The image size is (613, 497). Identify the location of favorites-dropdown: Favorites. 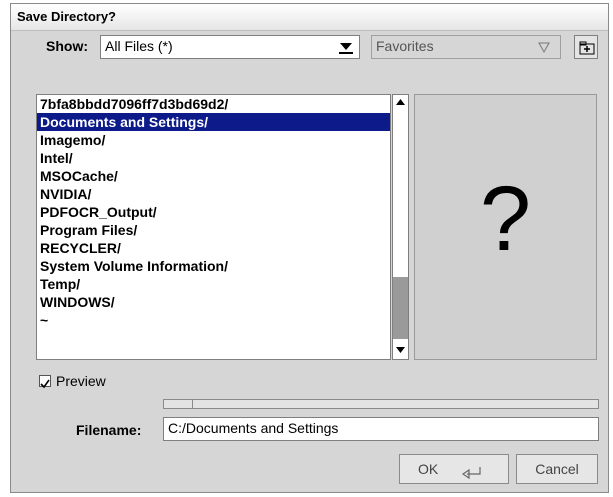
(466, 47).